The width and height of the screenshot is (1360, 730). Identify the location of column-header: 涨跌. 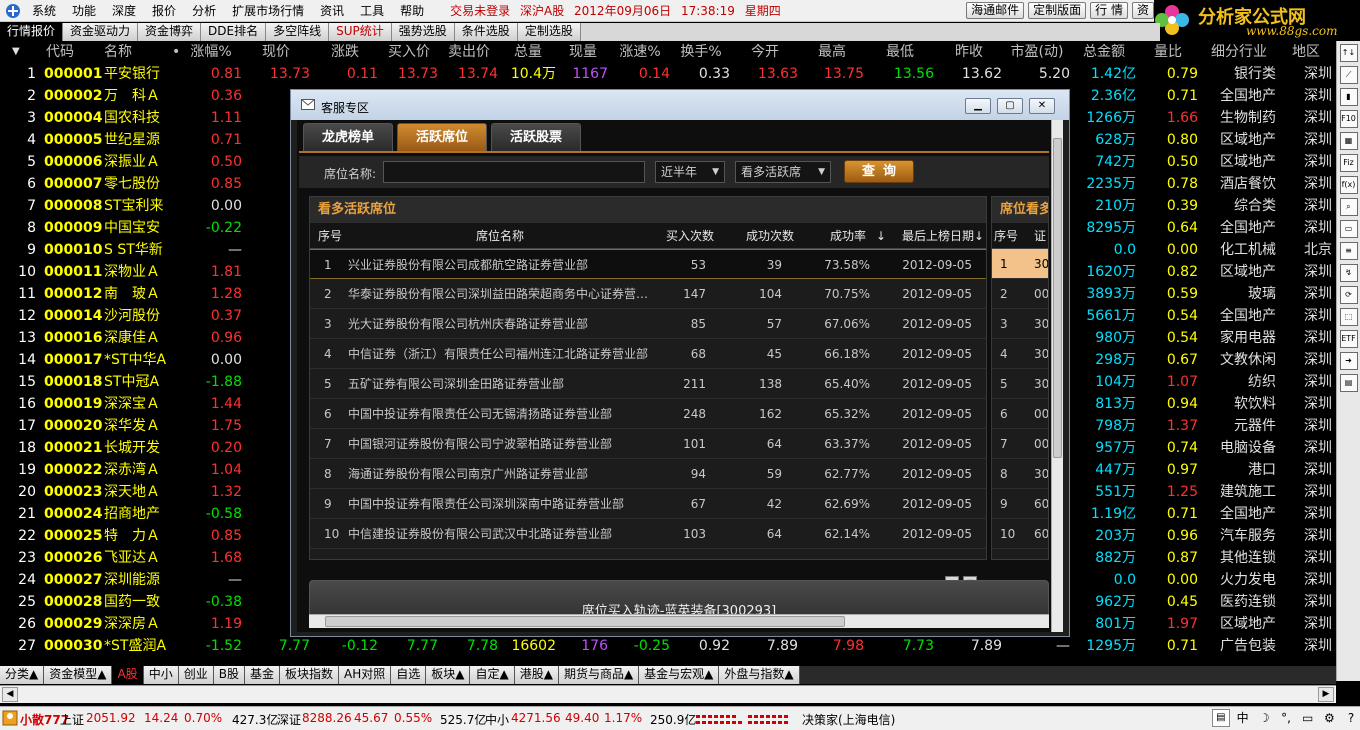
(345, 52).